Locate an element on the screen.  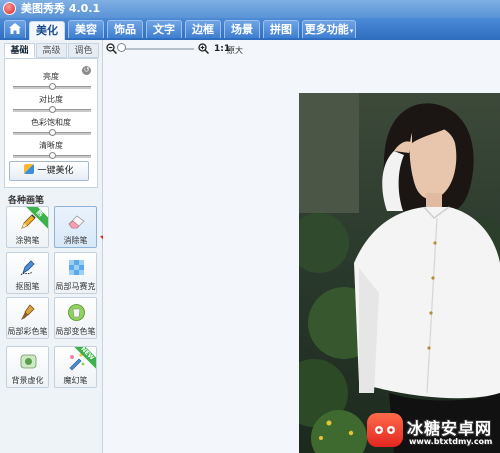
site-watermark: 冰糖安卓网 www.btxtdmy.com is located at coordinates (433, 432).